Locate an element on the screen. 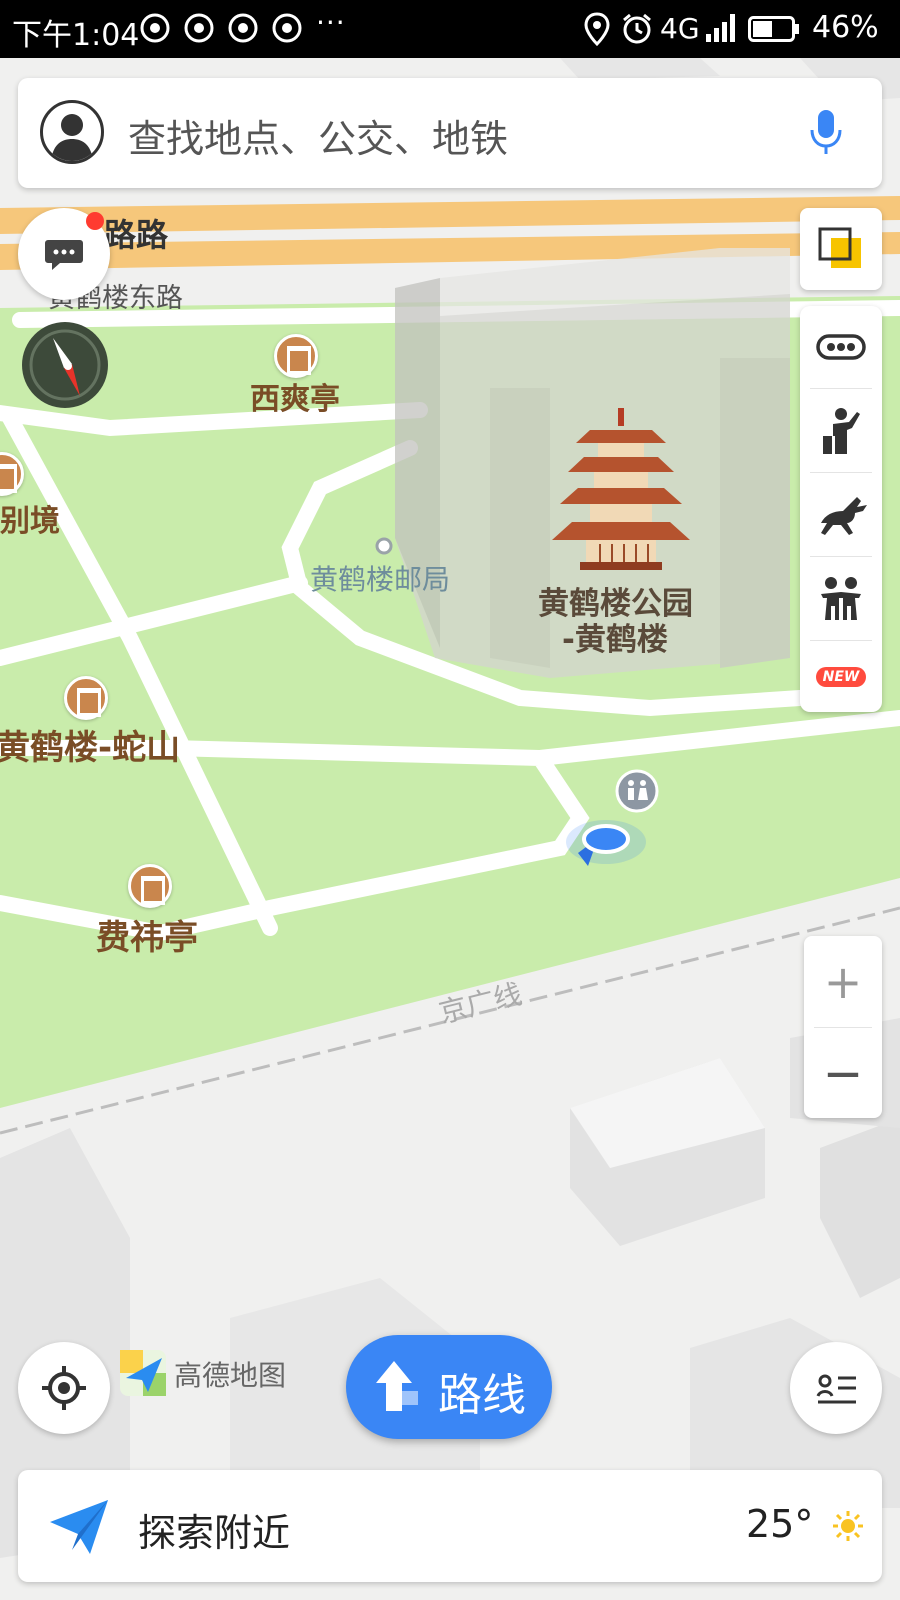 The image size is (900, 1600). locate-icon is located at coordinates (64, 1388).